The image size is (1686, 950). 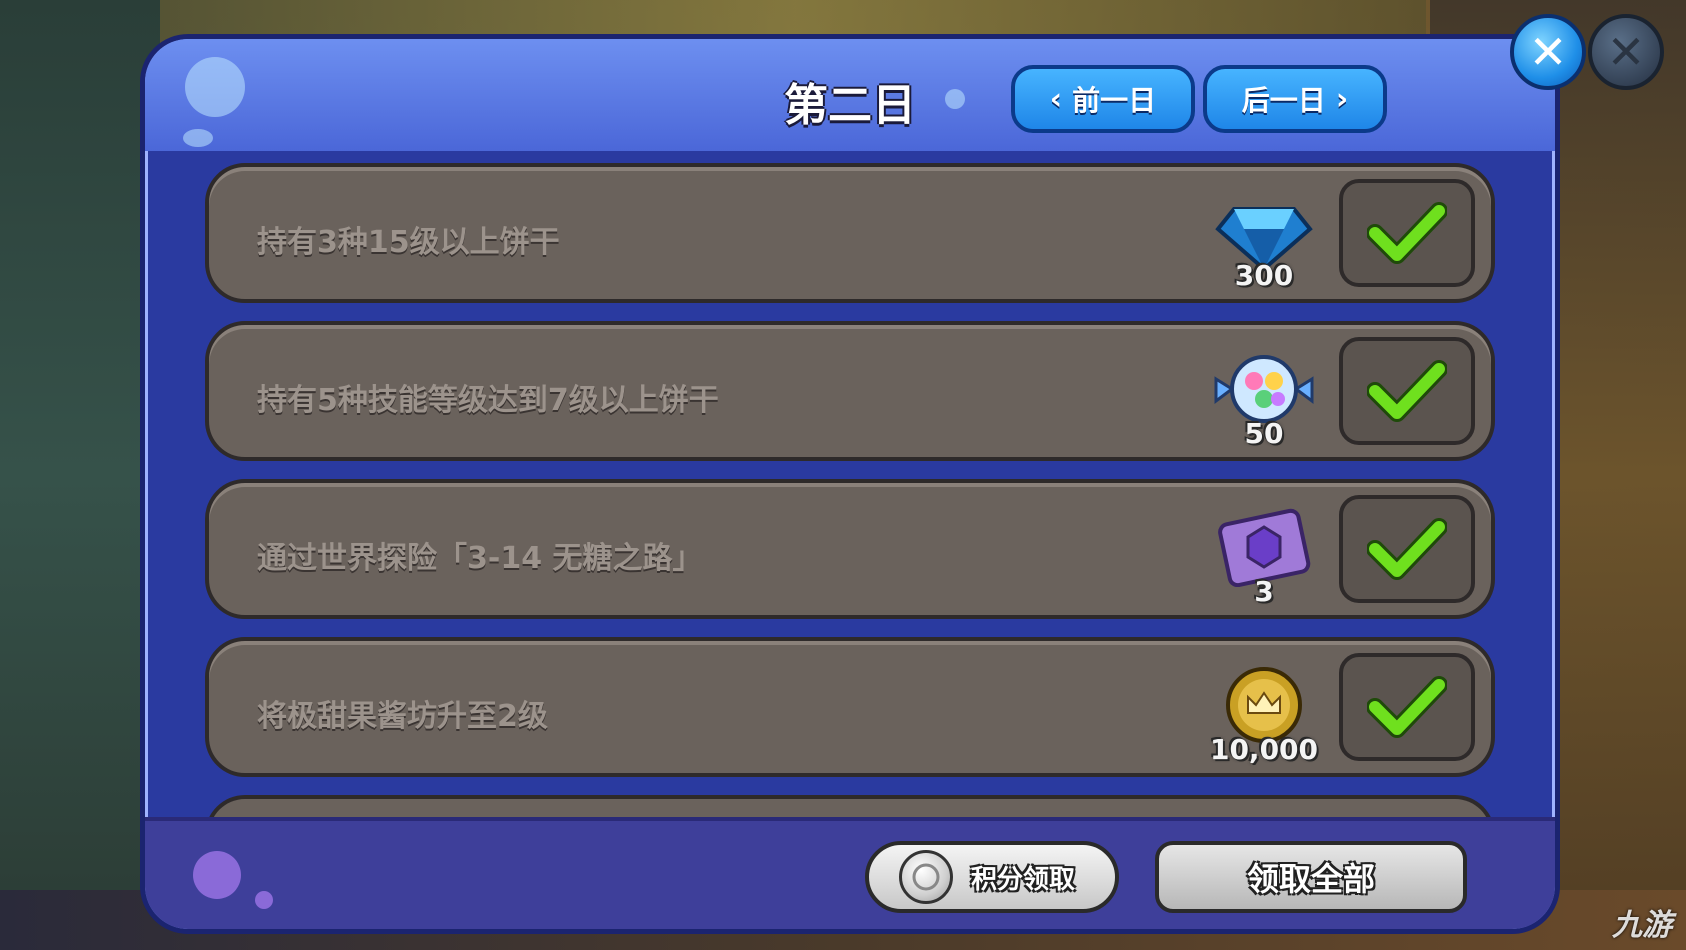 What do you see at coordinates (1264, 404) in the screenshot?
I see `reward-item: 50` at bounding box center [1264, 404].